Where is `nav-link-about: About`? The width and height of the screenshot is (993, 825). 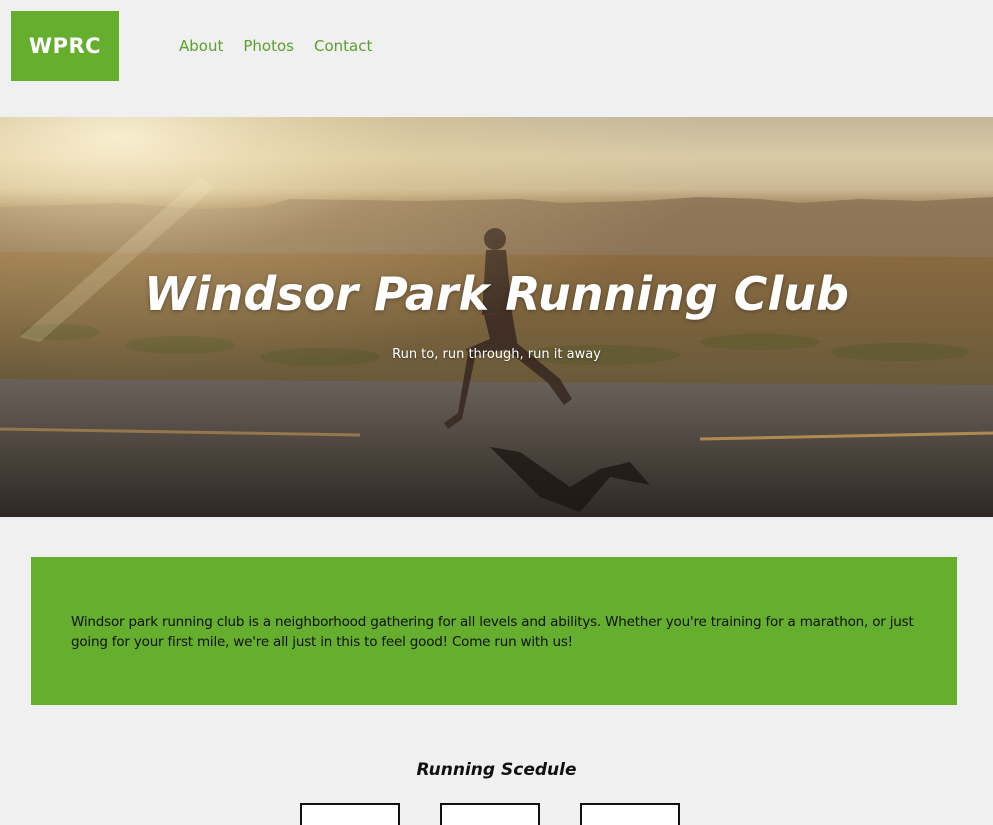
nav-link-about: About is located at coordinates (201, 46).